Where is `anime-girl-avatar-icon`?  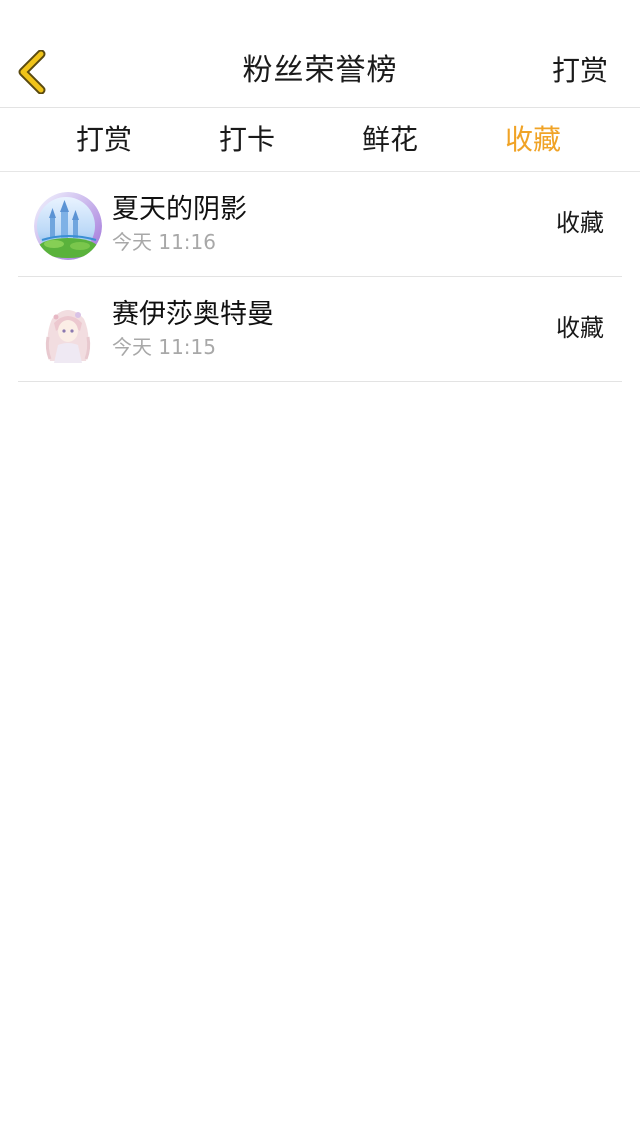 anime-girl-avatar-icon is located at coordinates (68, 331).